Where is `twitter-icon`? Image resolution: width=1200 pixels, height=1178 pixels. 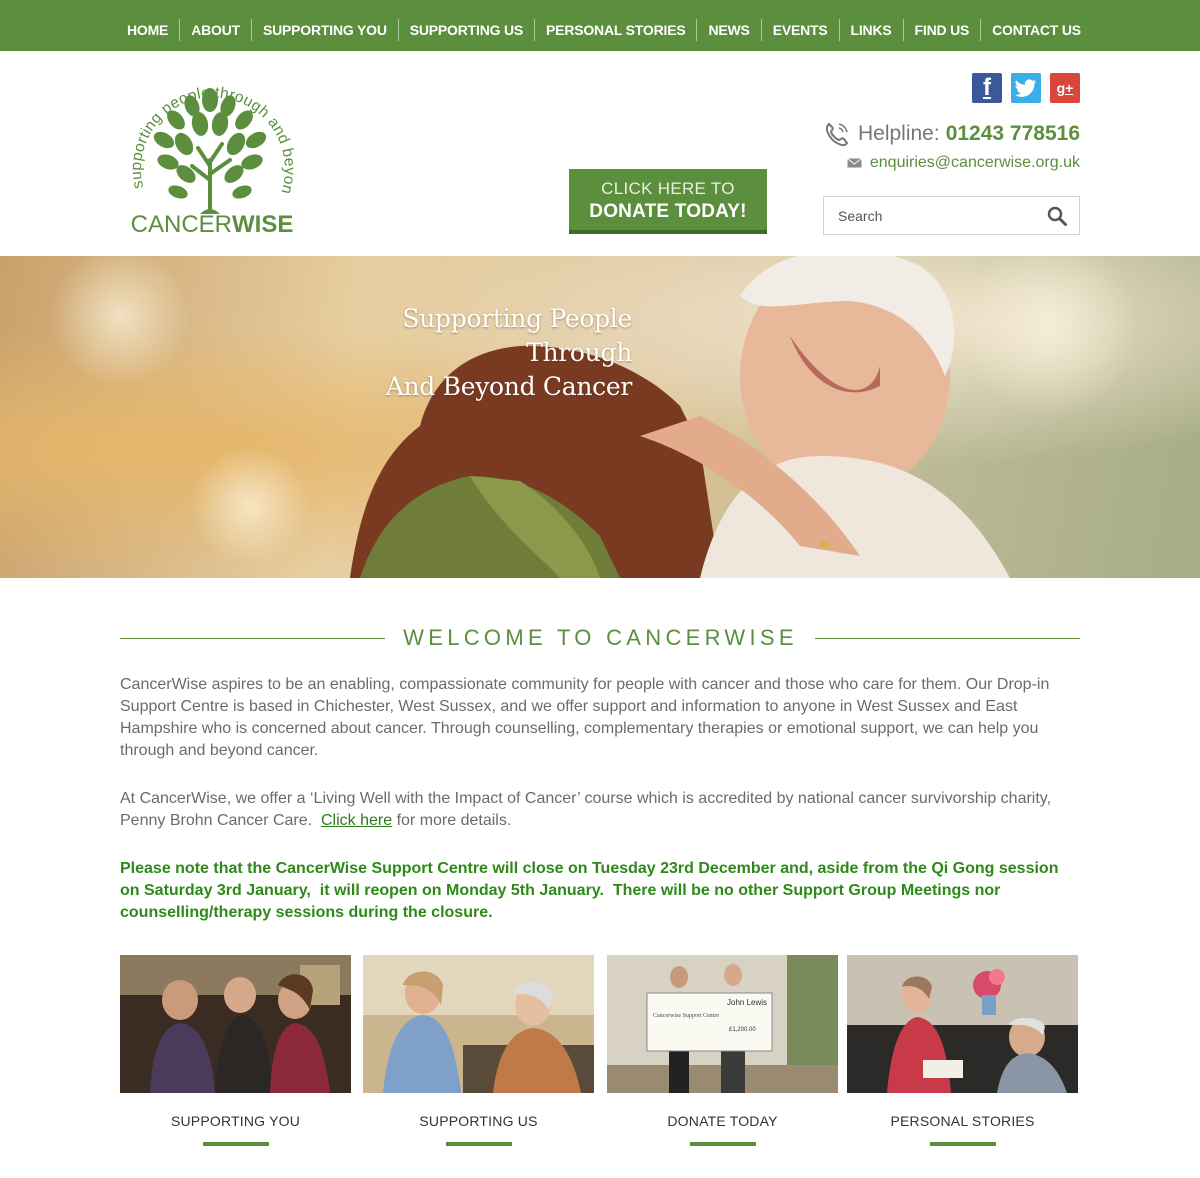 twitter-icon is located at coordinates (1026, 88).